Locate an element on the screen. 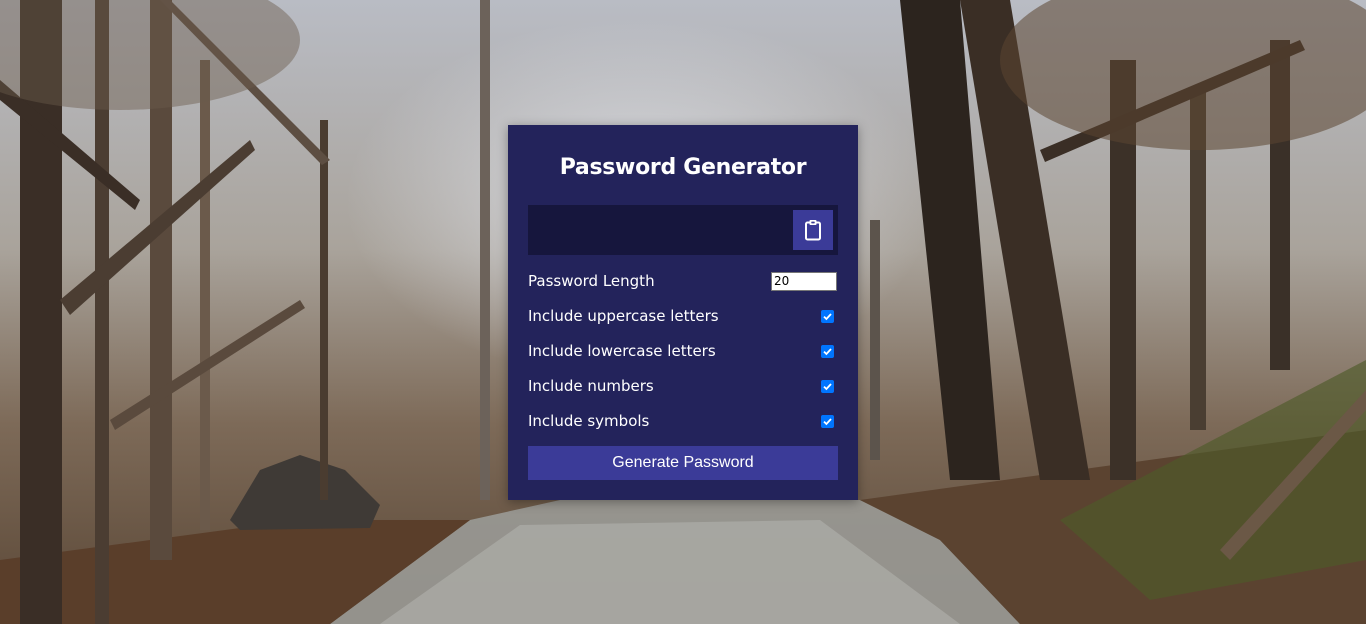 Image resolution: width=1366 pixels, height=624 pixels. setting-length: Password Length is located at coordinates (683, 281).